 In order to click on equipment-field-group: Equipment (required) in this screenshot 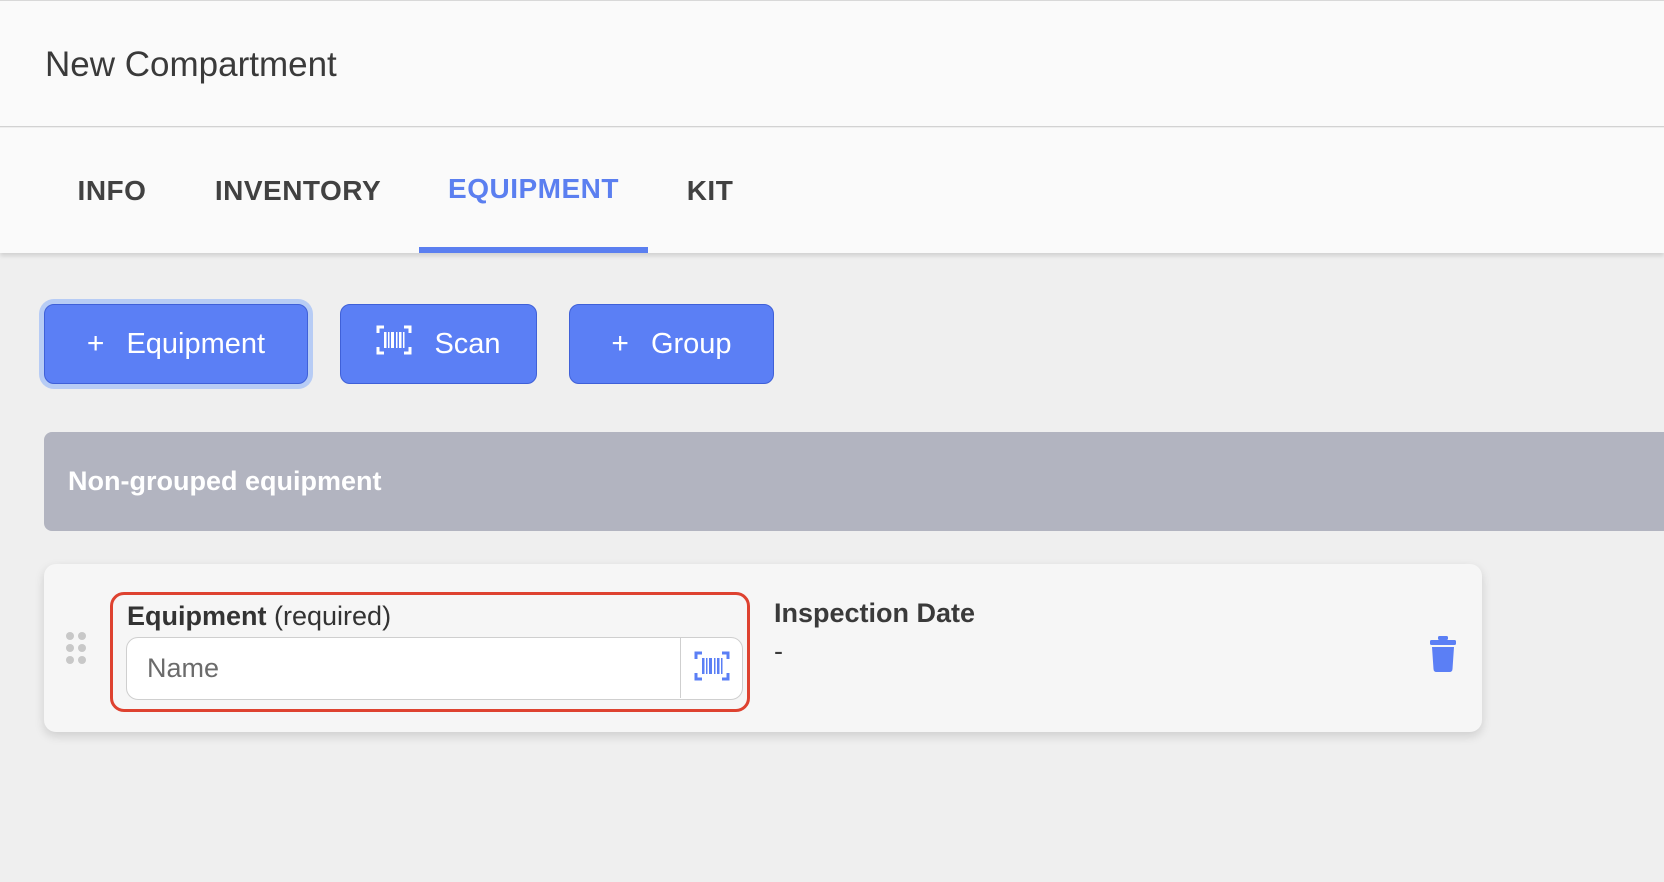, I will do `click(430, 652)`.